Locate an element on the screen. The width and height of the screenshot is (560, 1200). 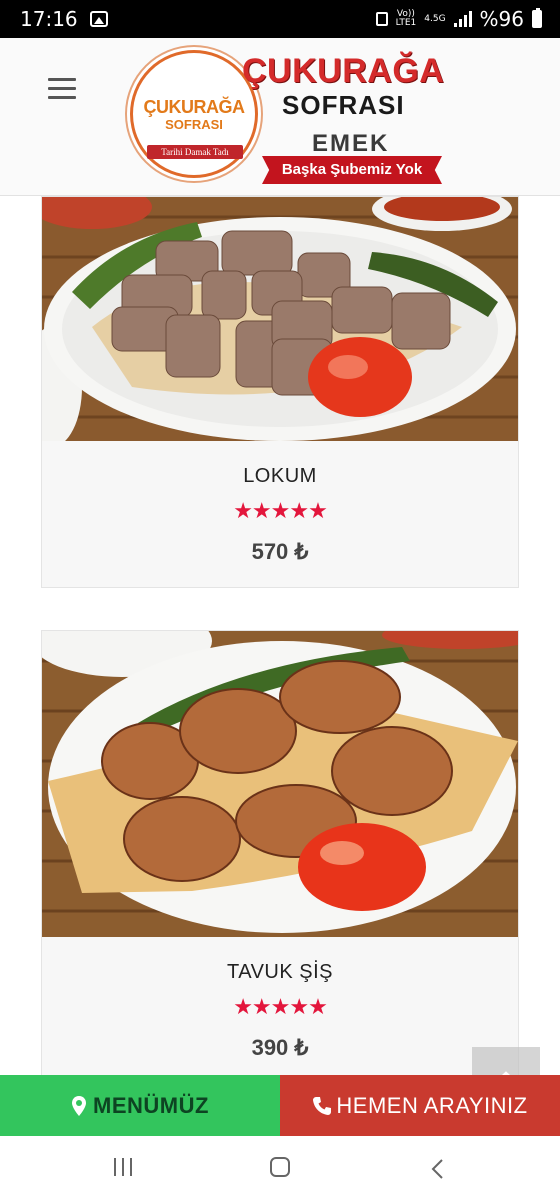
lock-icon is located at coordinates (381, 19).